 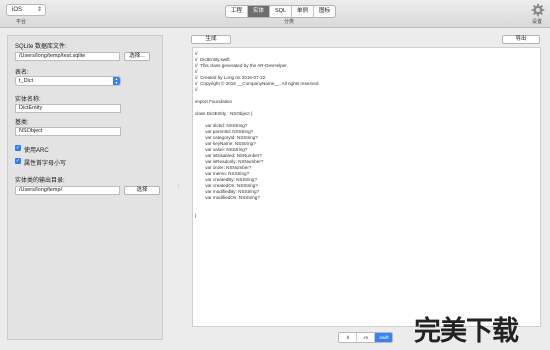 What do you see at coordinates (142, 190) in the screenshot?
I see `choose-output-button: 选择` at bounding box center [142, 190].